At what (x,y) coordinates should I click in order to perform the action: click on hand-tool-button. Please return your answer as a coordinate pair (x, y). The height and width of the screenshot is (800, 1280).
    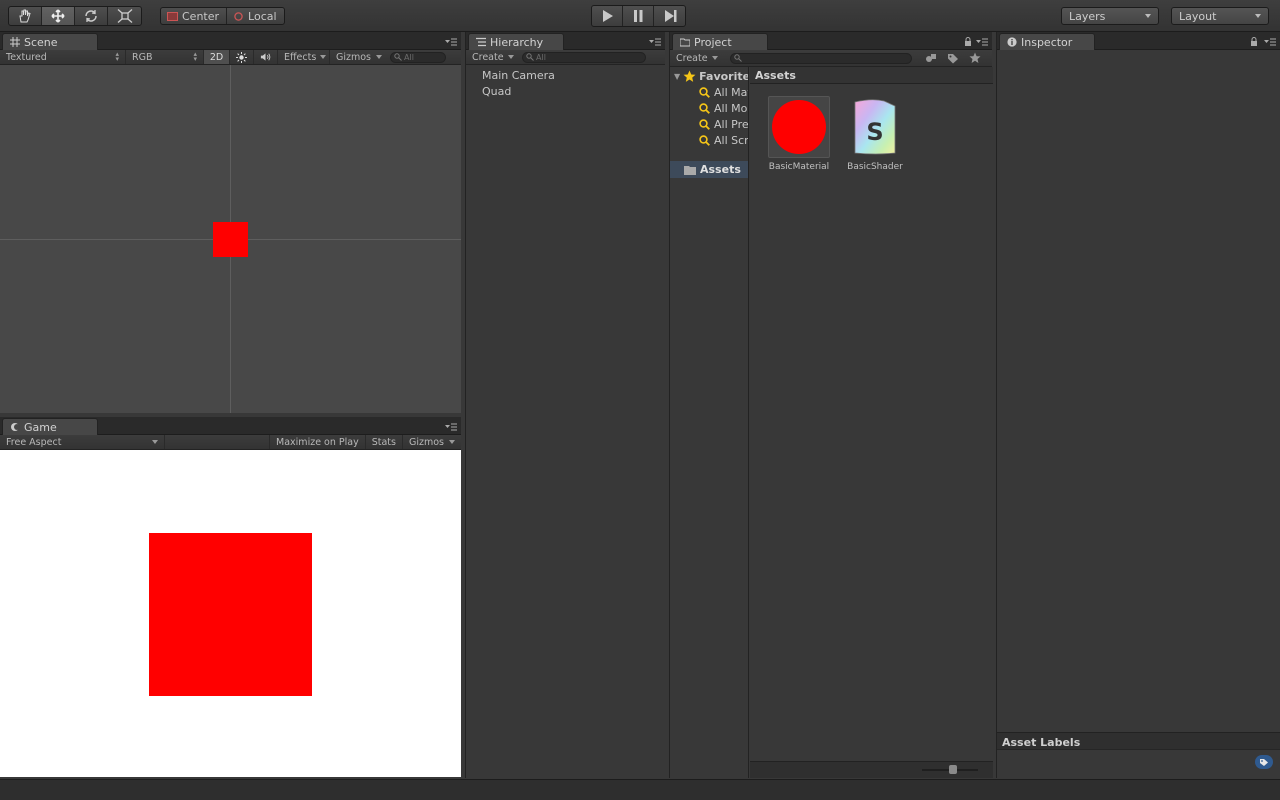
    Looking at the image, I should click on (25, 16).